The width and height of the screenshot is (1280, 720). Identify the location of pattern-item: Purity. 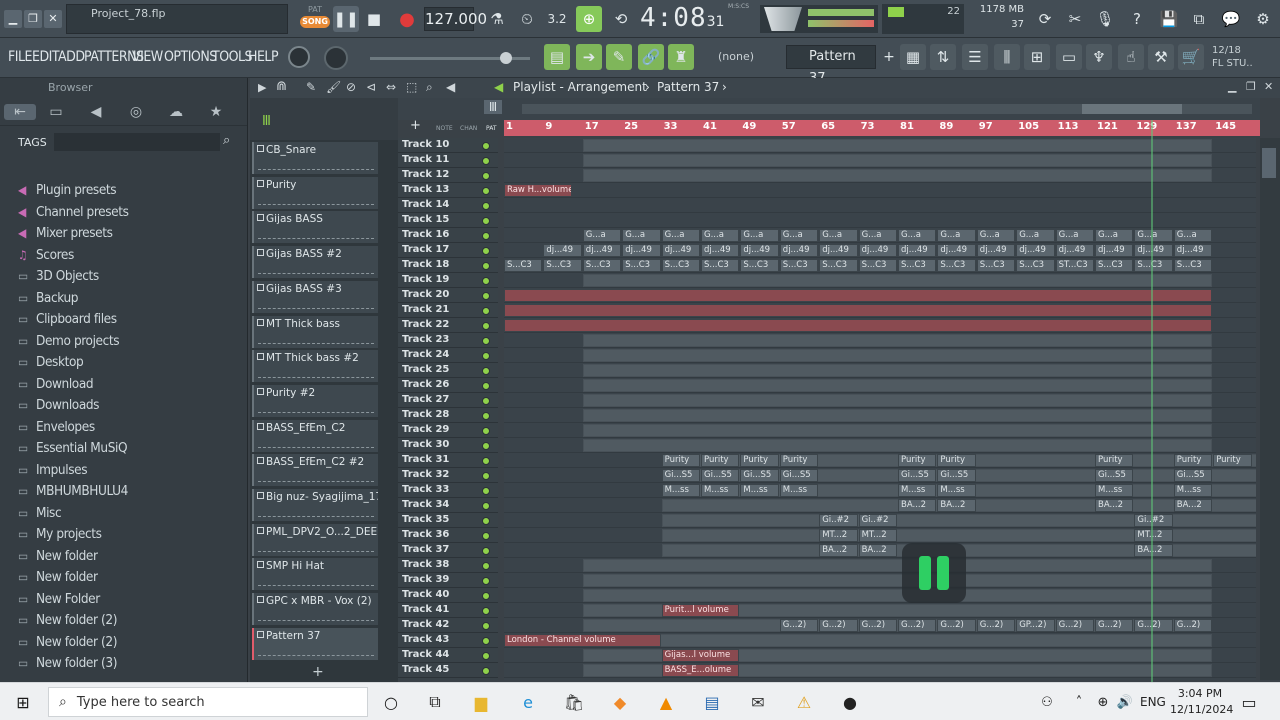
(315, 192).